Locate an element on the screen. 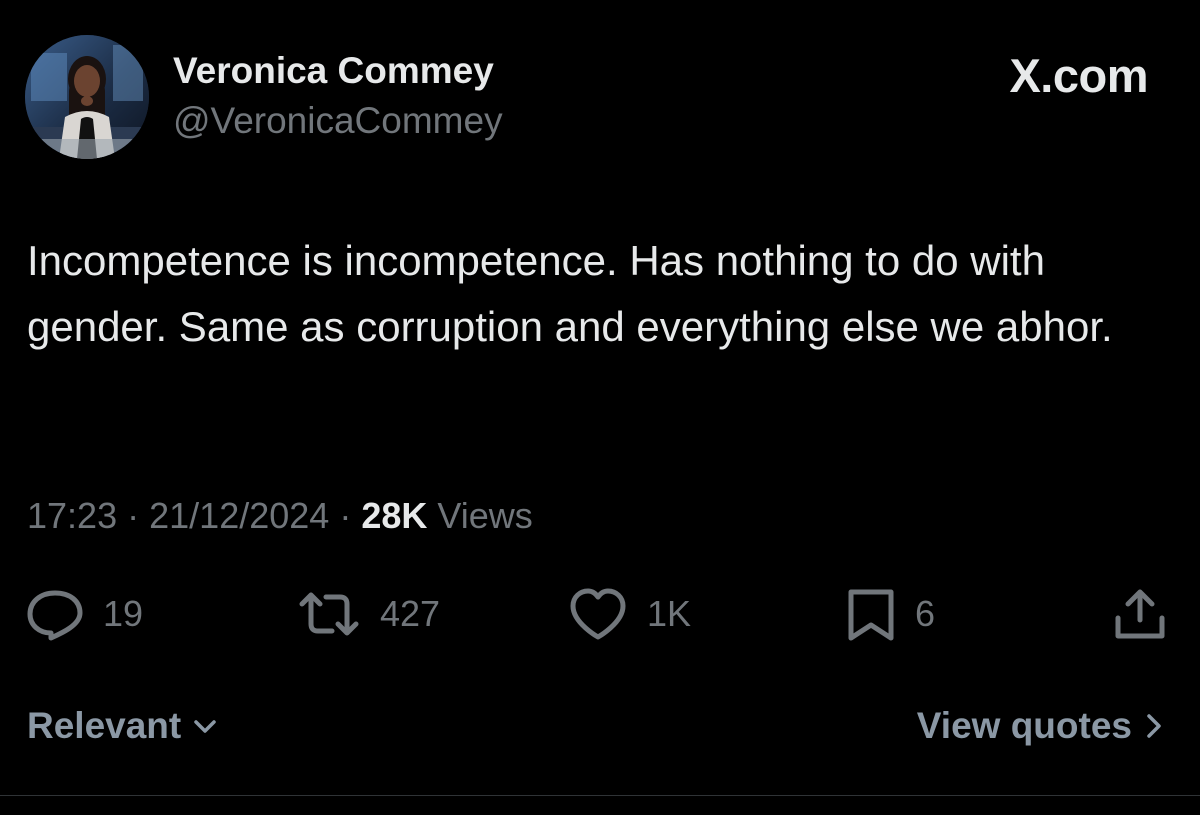 This screenshot has height=815, width=1200. site-label: X.com is located at coordinates (1078, 75).